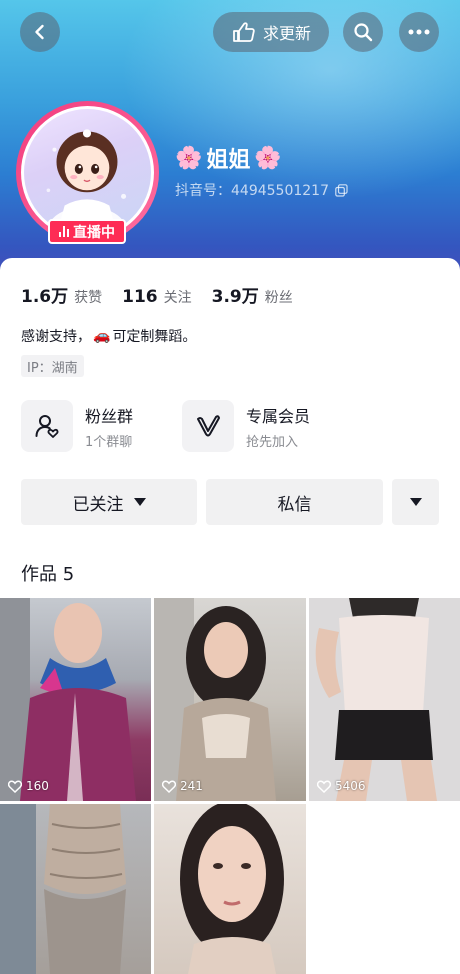 This screenshot has width=460, height=974. I want to click on live-badge: 直播中, so click(87, 231).